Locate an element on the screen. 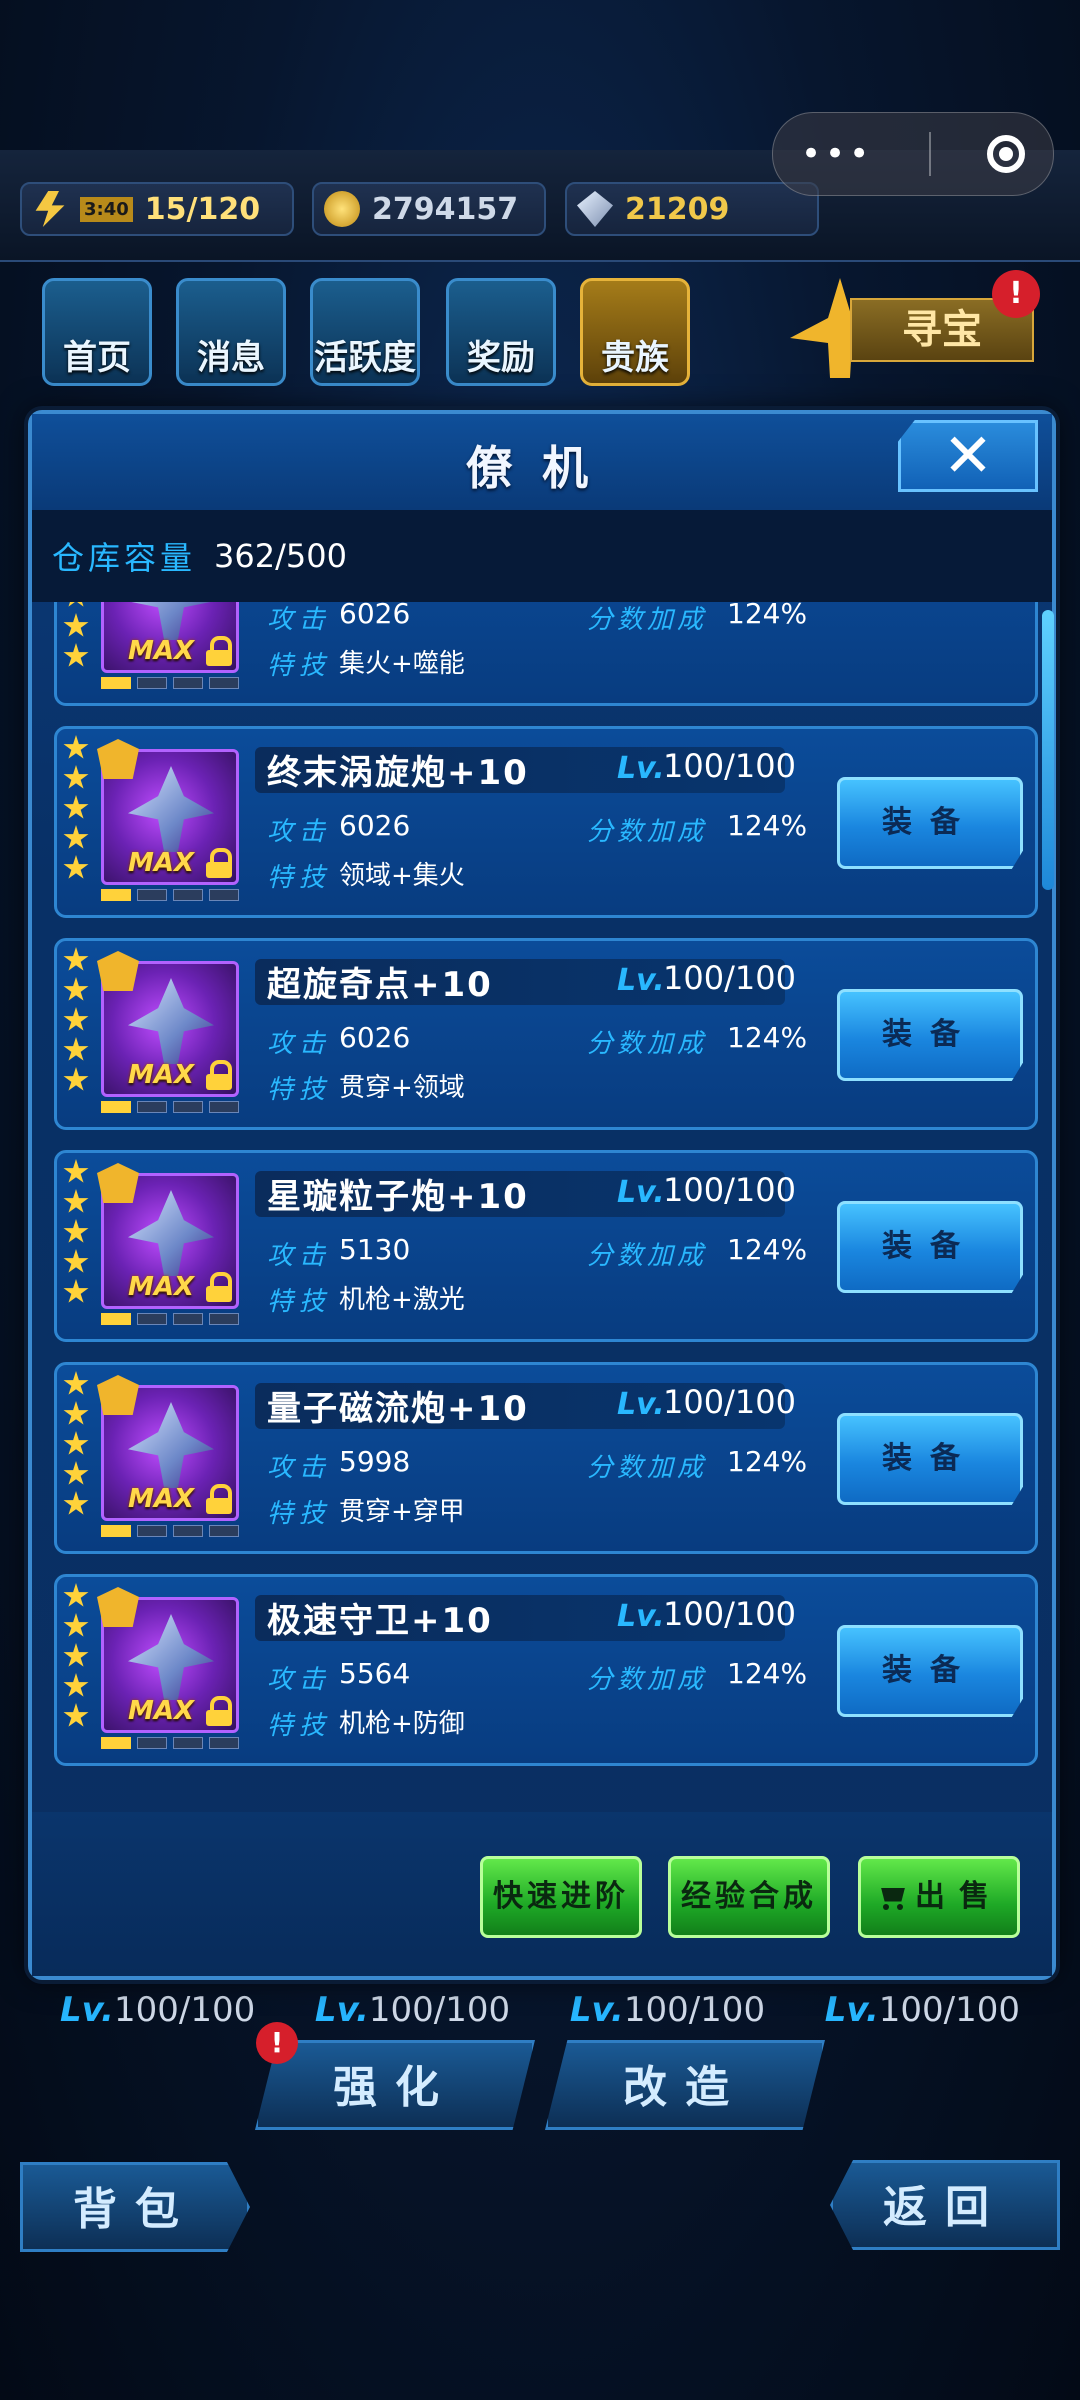 This screenshot has width=1080, height=2400. wingman-name: 终末涡旋炮+10 is located at coordinates (398, 773).